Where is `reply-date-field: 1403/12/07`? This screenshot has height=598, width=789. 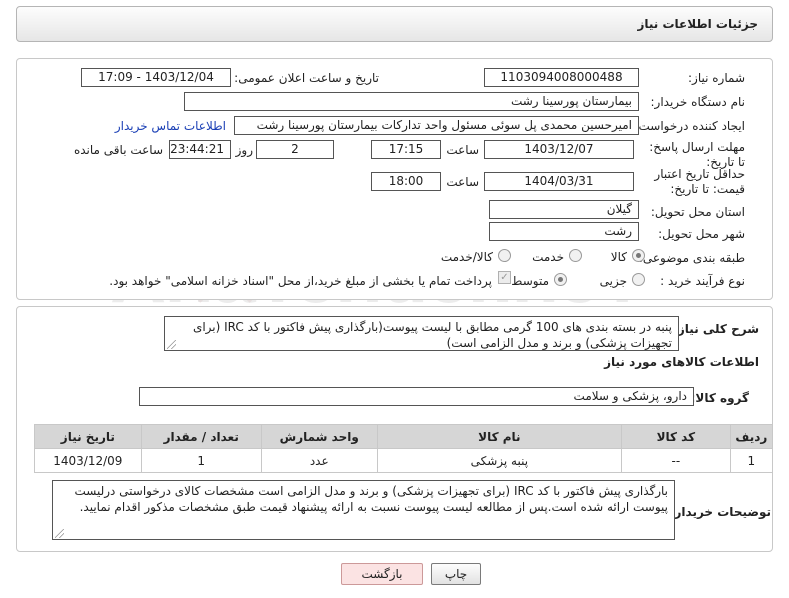 reply-date-field: 1403/12/07 is located at coordinates (559, 149).